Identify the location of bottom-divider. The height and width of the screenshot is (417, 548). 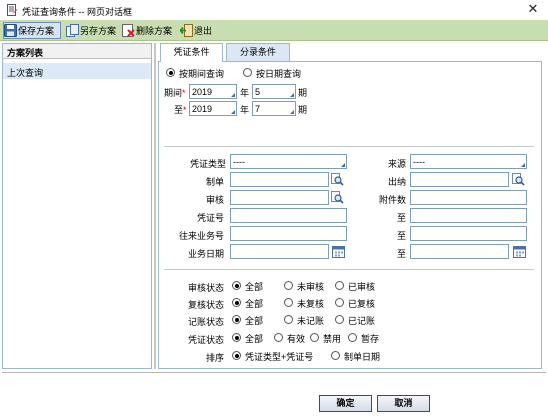
(274, 372).